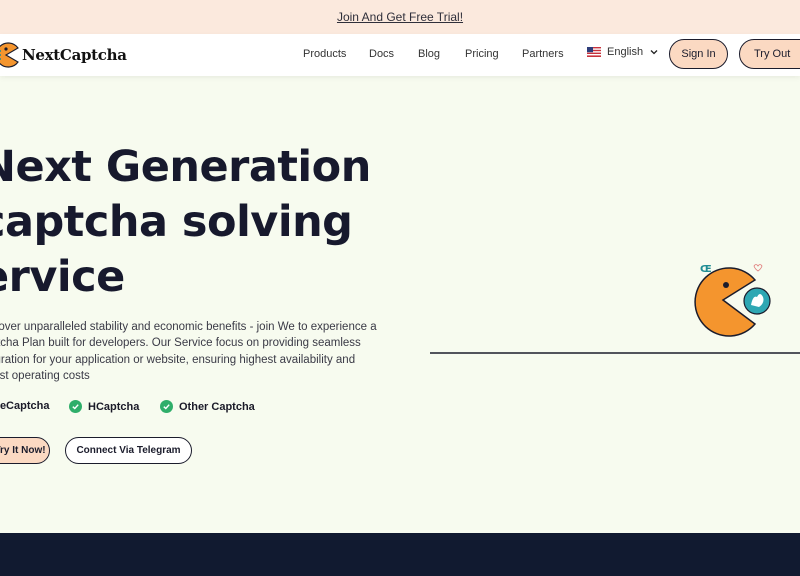  I want to click on try-out-button: Try Out →, so click(769, 54).